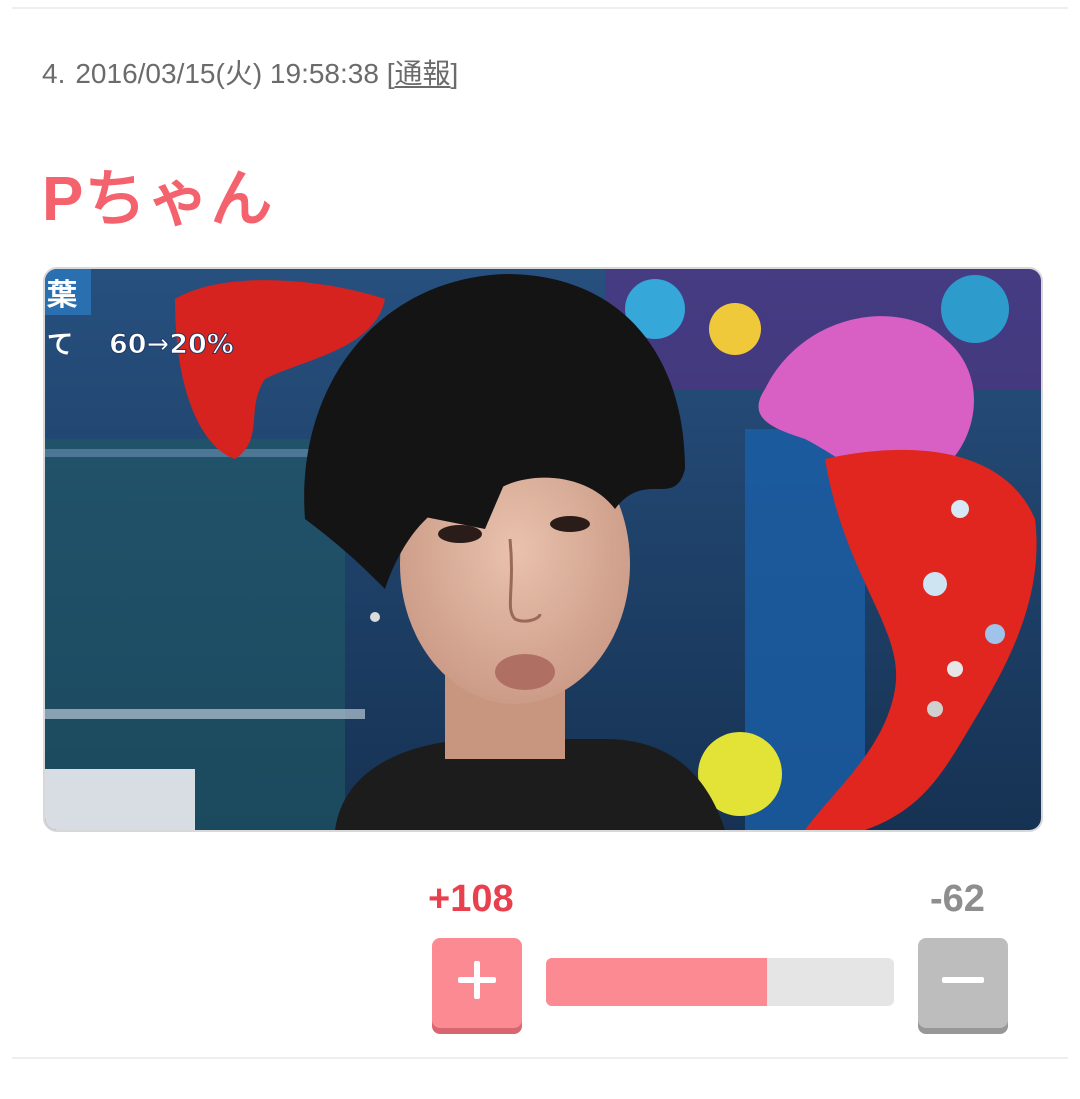 This screenshot has width=1080, height=1099. What do you see at coordinates (540, 8) in the screenshot?
I see `top-divider` at bounding box center [540, 8].